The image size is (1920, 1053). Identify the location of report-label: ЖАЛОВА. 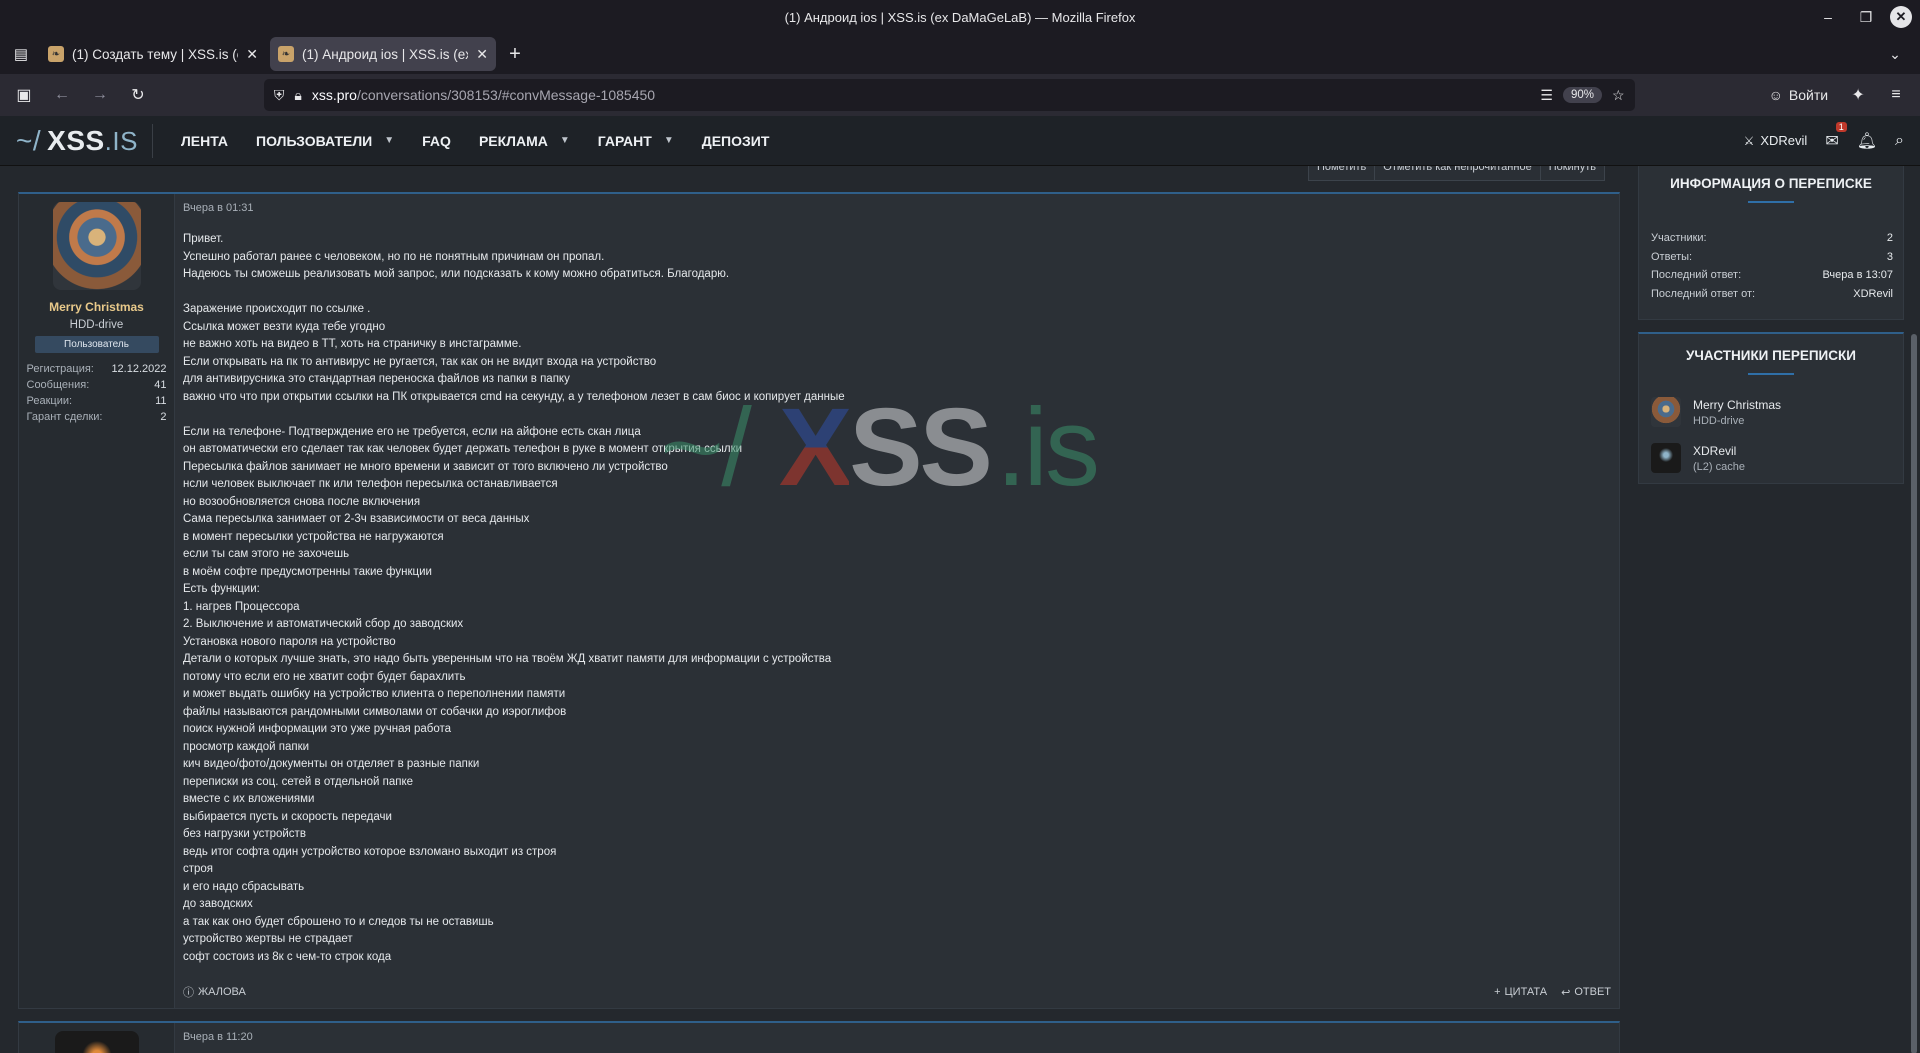
(222, 992).